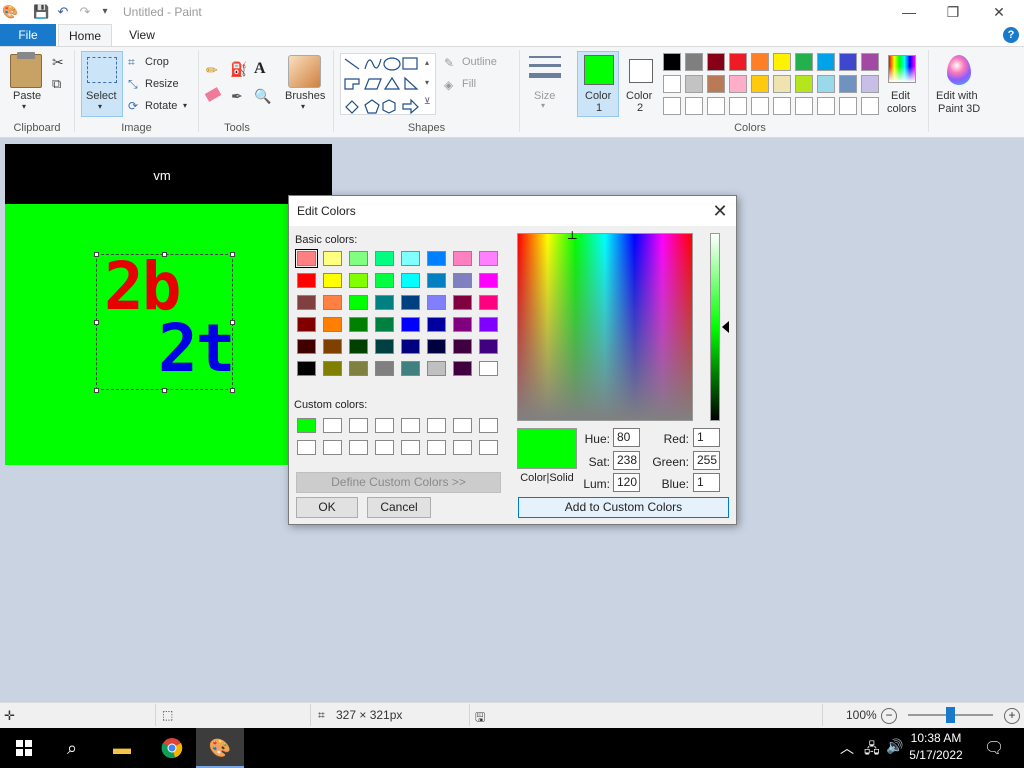 The height and width of the screenshot is (768, 1024). What do you see at coordinates (427, 101) in the screenshot?
I see `shapes-expand-icon: ⊻` at bounding box center [427, 101].